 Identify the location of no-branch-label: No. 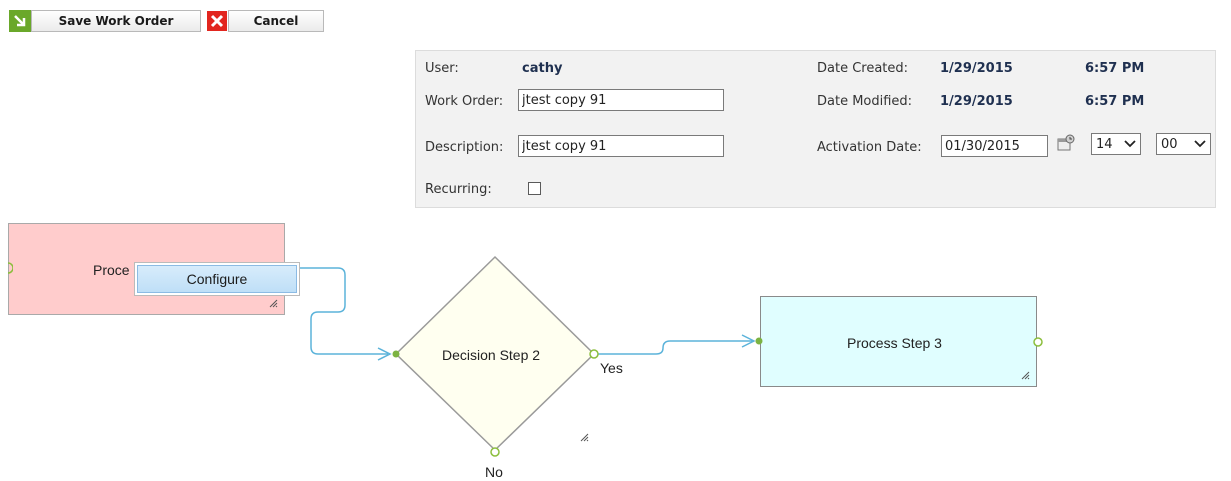
(494, 472).